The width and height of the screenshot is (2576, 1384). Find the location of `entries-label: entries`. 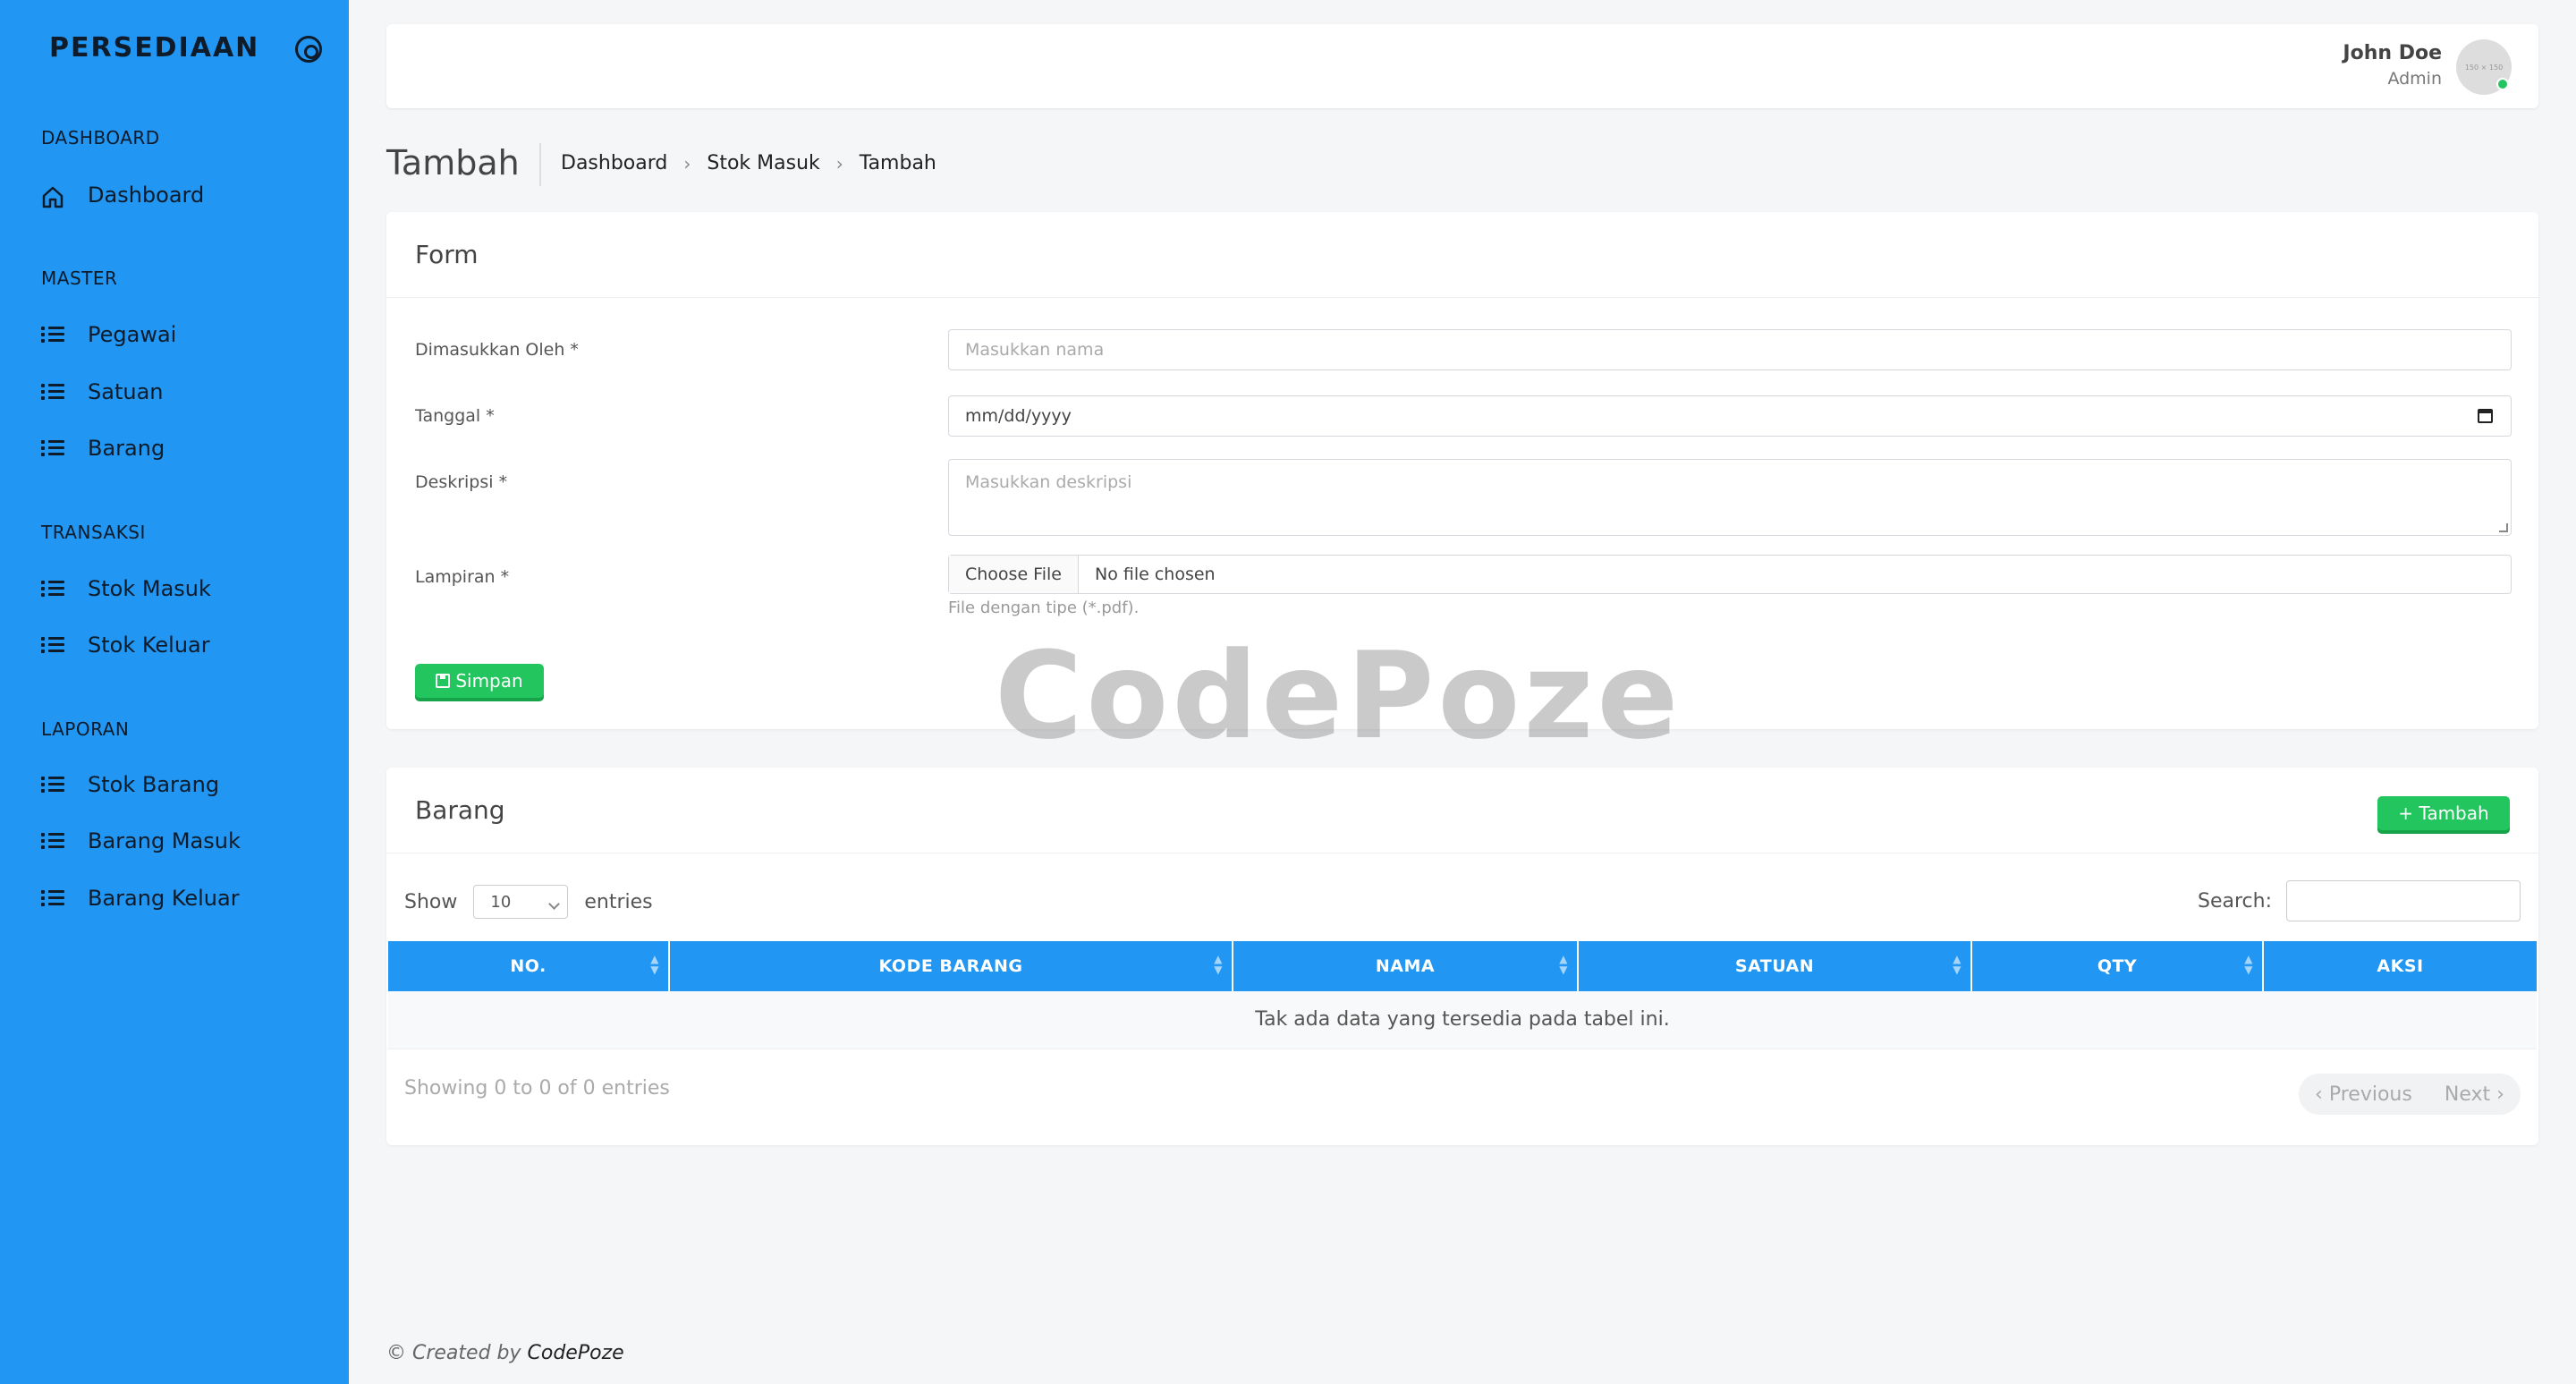

entries-label: entries is located at coordinates (618, 901).